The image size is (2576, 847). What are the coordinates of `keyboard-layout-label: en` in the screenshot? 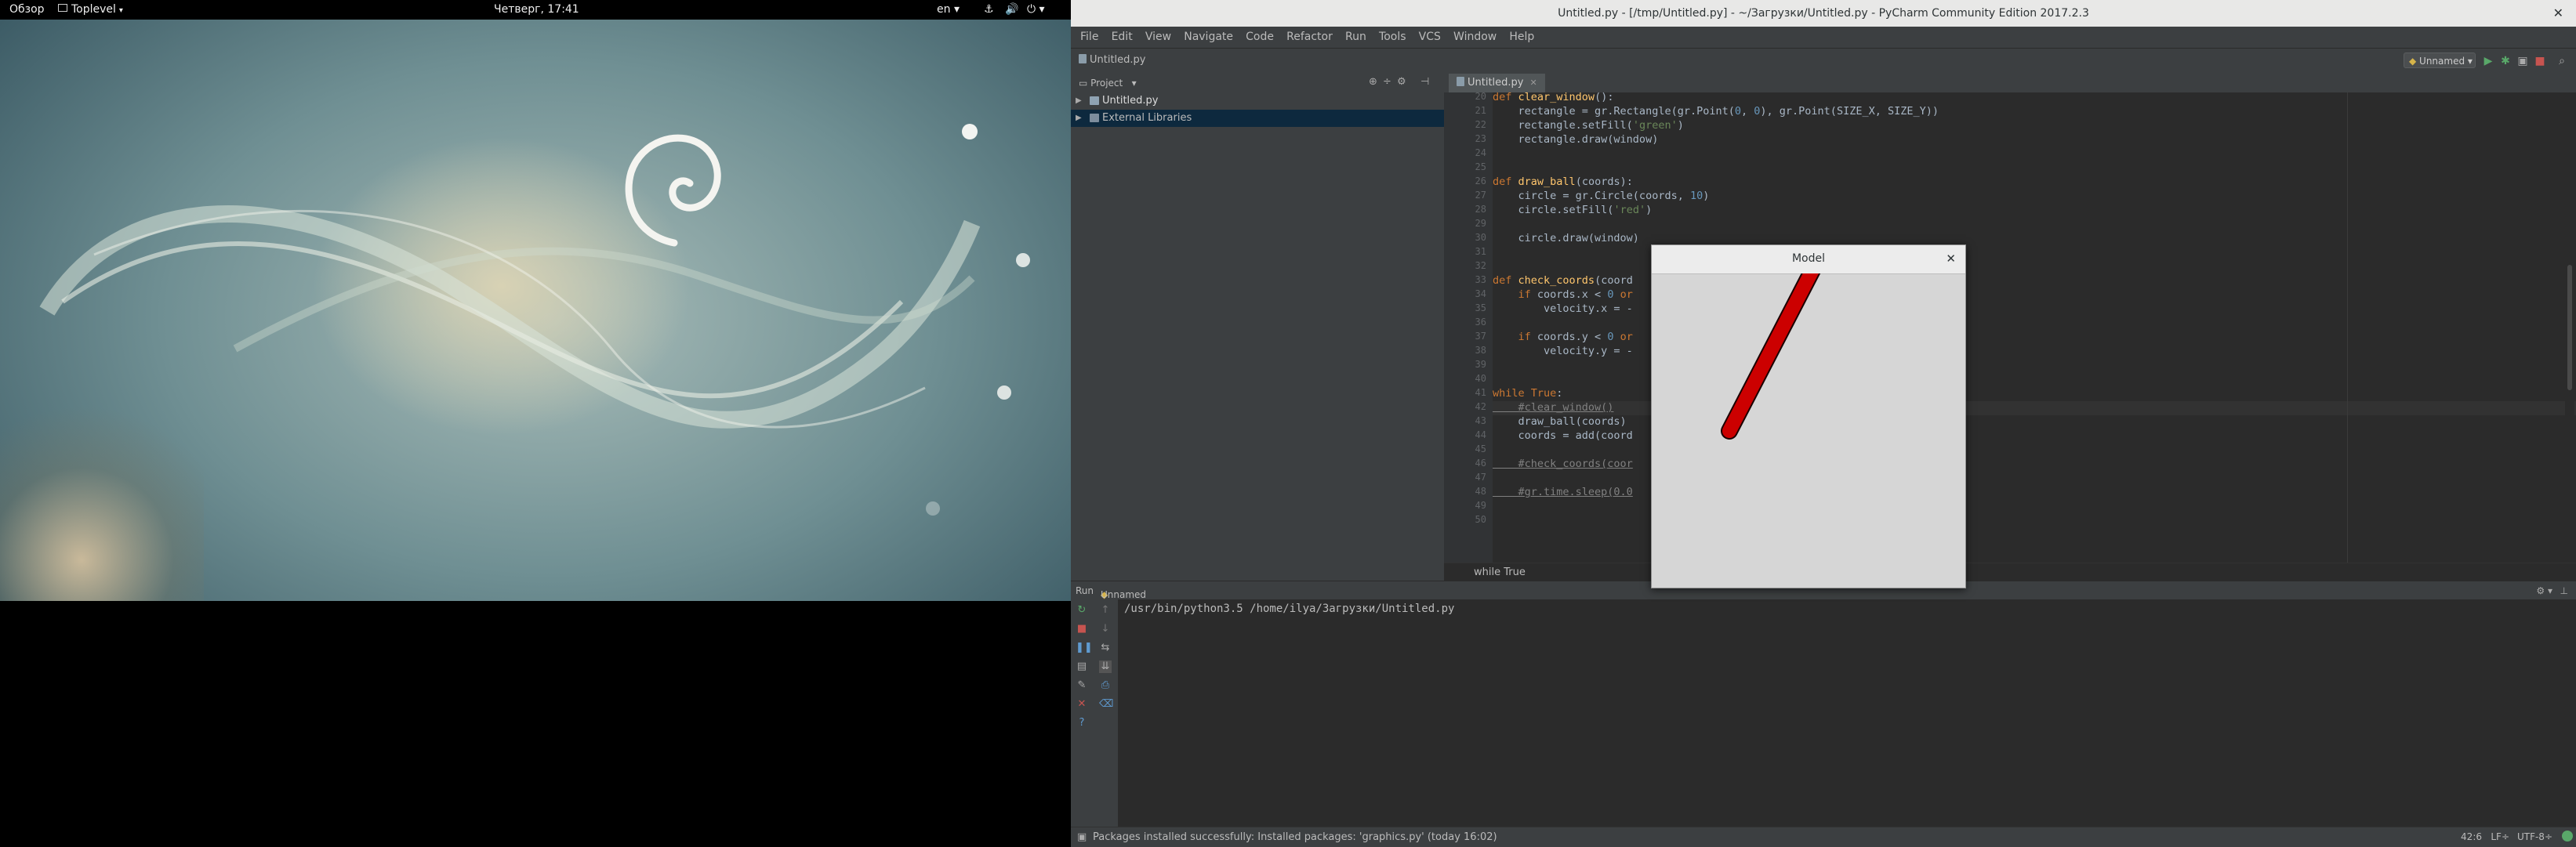 It's located at (944, 10).